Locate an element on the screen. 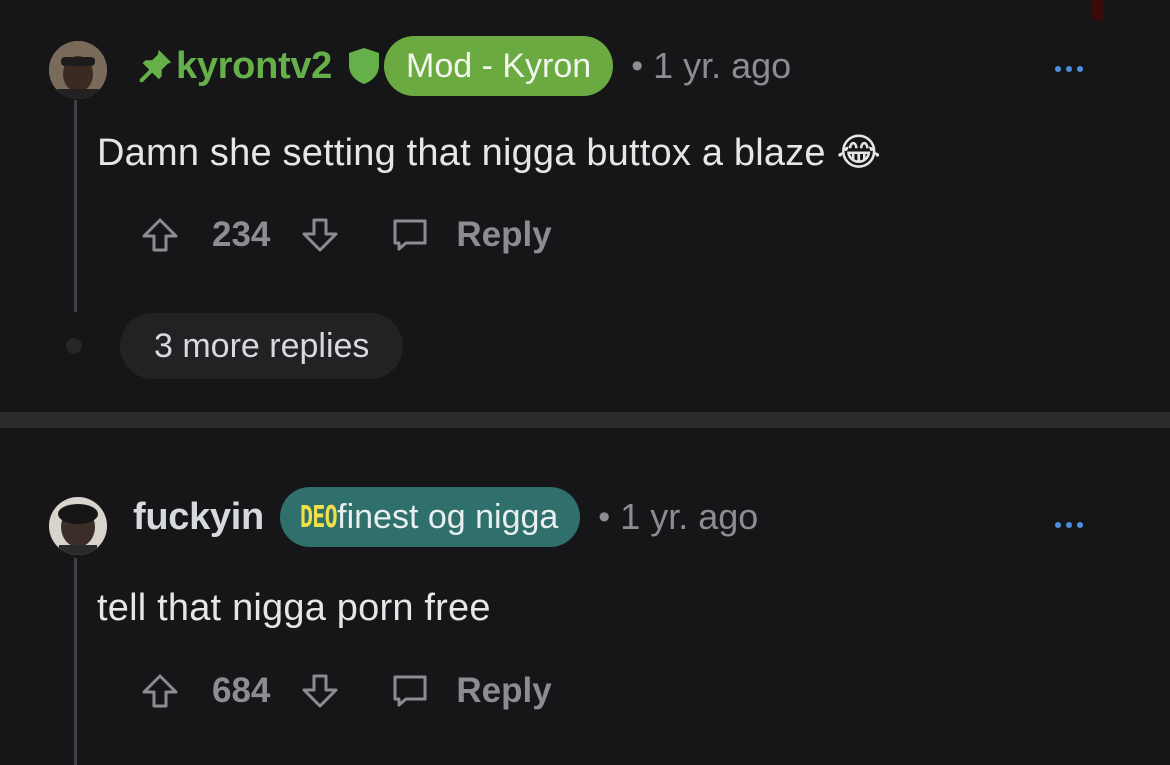  flair-badge: DEO is located at coordinates (318, 517).